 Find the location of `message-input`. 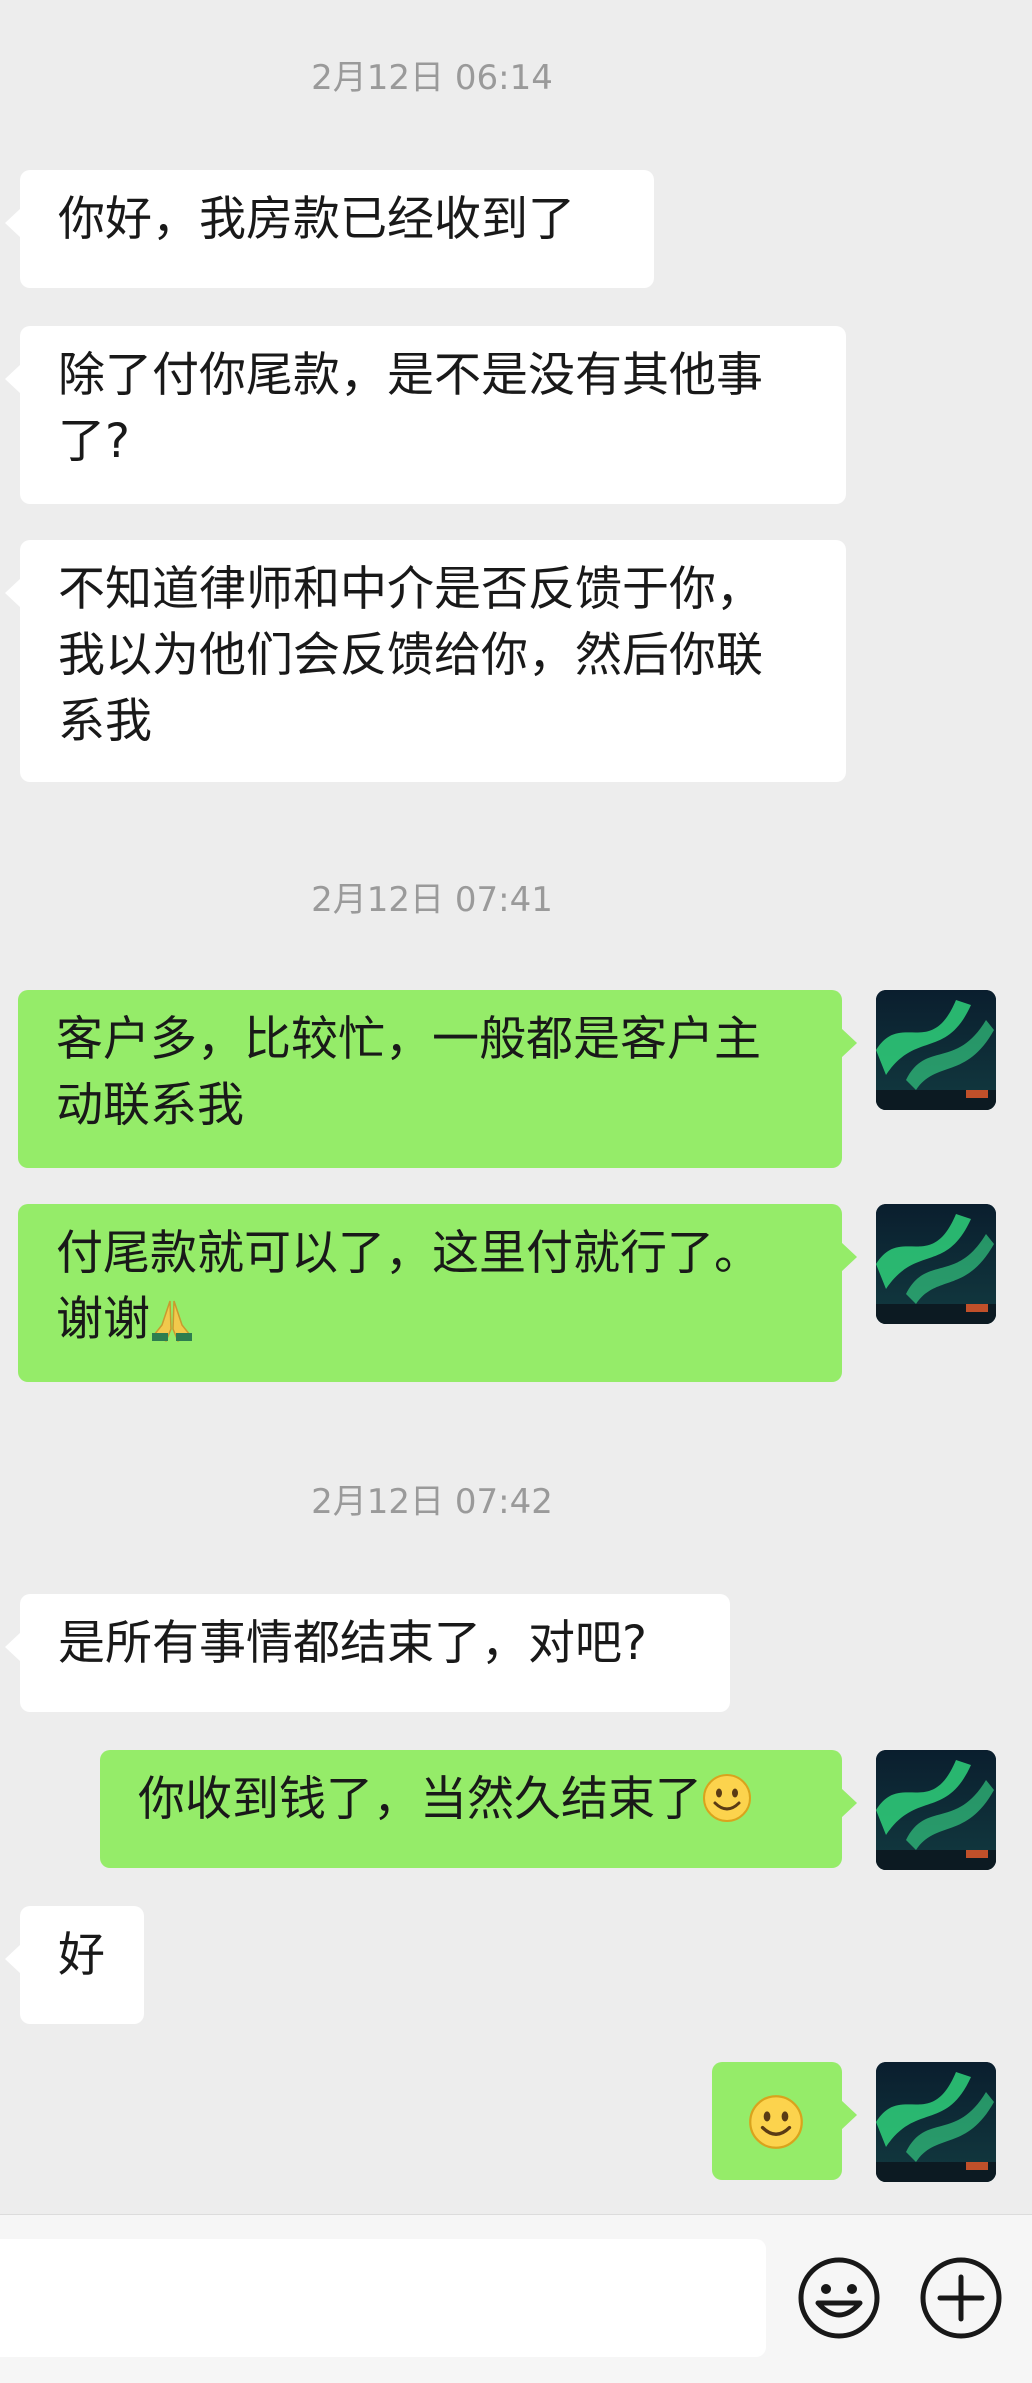

message-input is located at coordinates (383, 2298).